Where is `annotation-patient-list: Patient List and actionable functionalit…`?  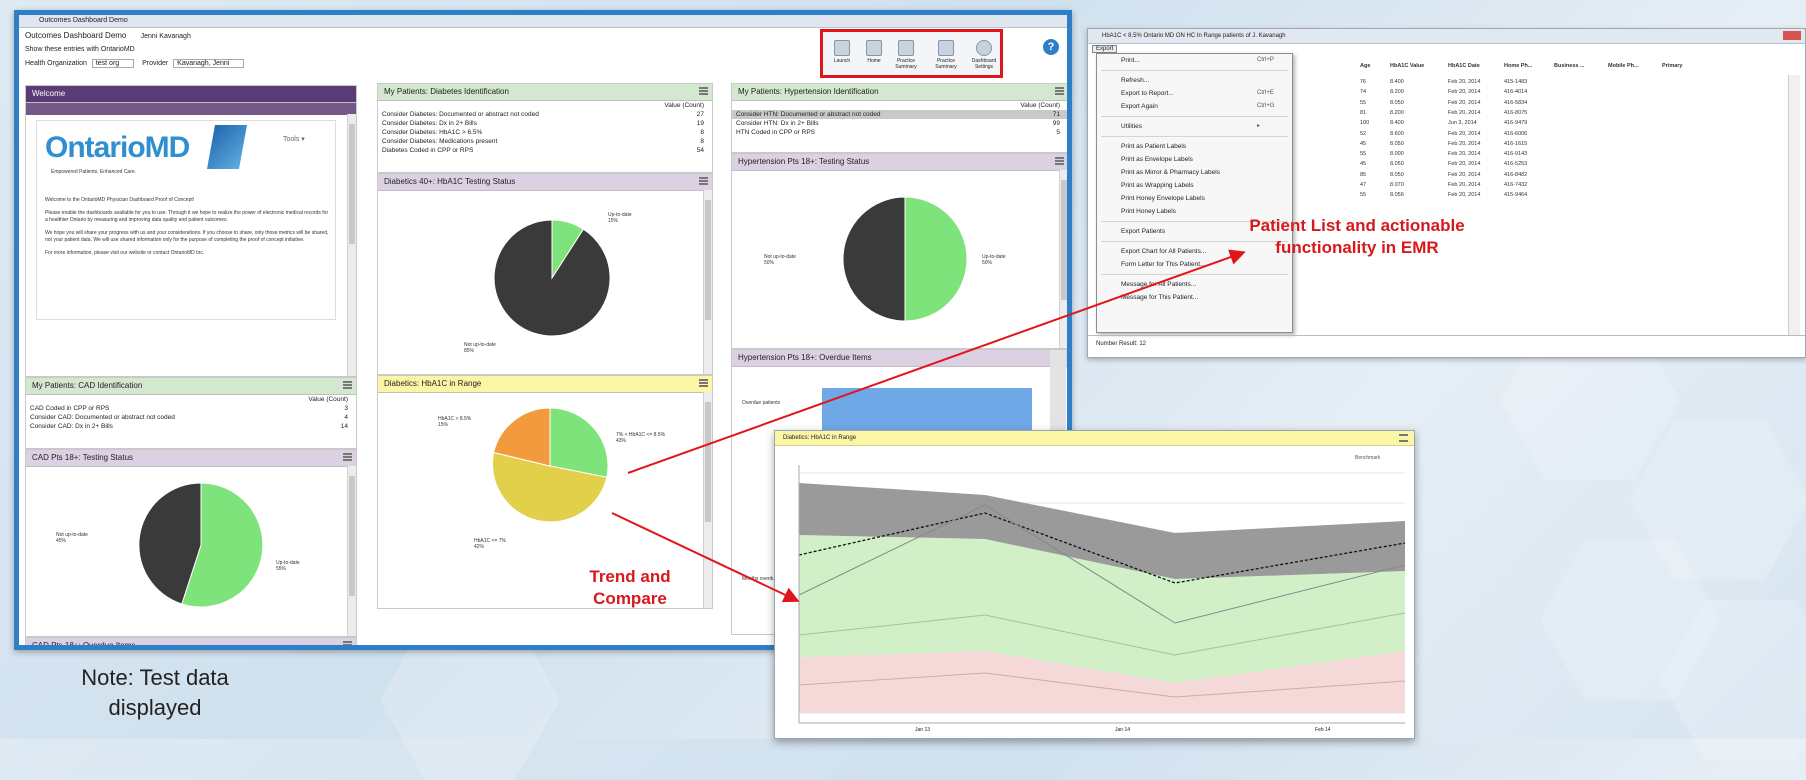 annotation-patient-list: Patient List and actionable functionalit… is located at coordinates (1357, 236).